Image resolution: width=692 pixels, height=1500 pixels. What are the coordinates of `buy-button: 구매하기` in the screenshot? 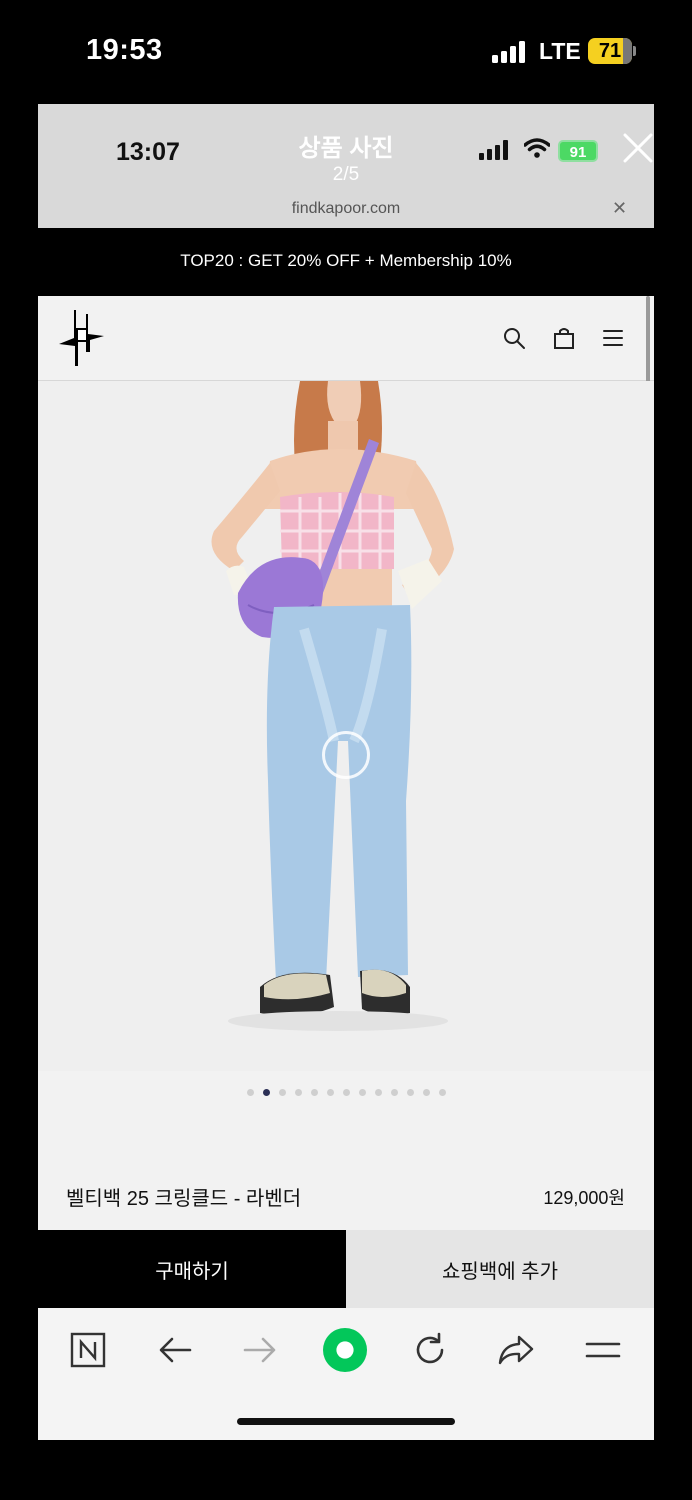 It's located at (192, 1269).